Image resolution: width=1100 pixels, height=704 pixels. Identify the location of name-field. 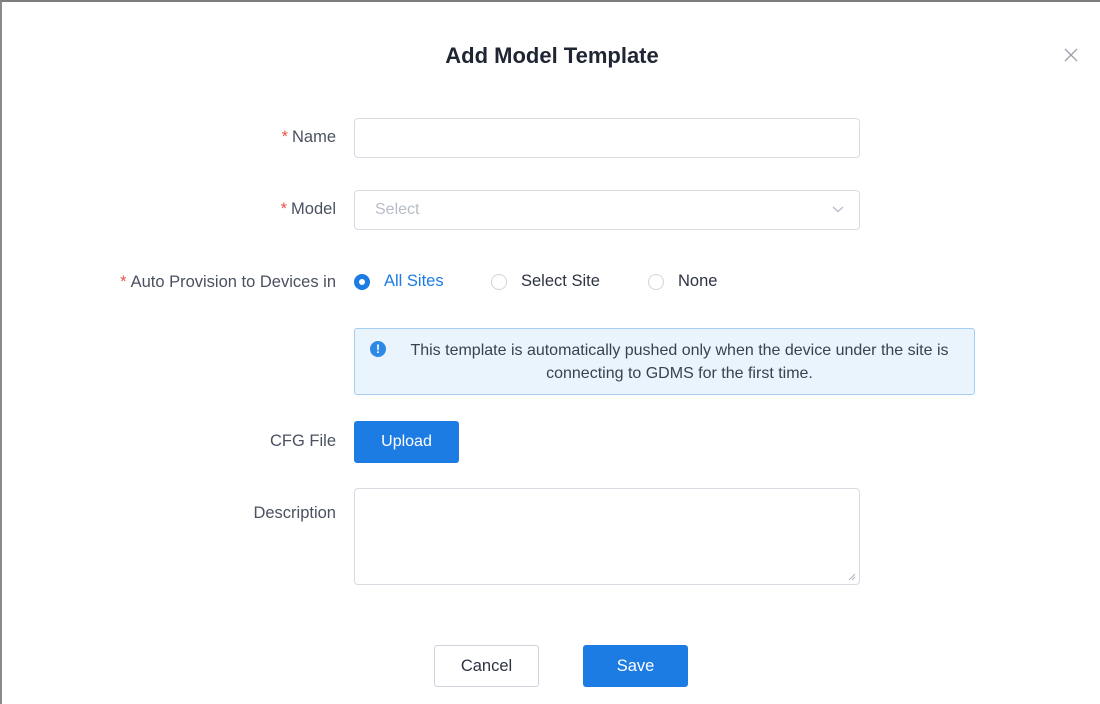
(607, 138).